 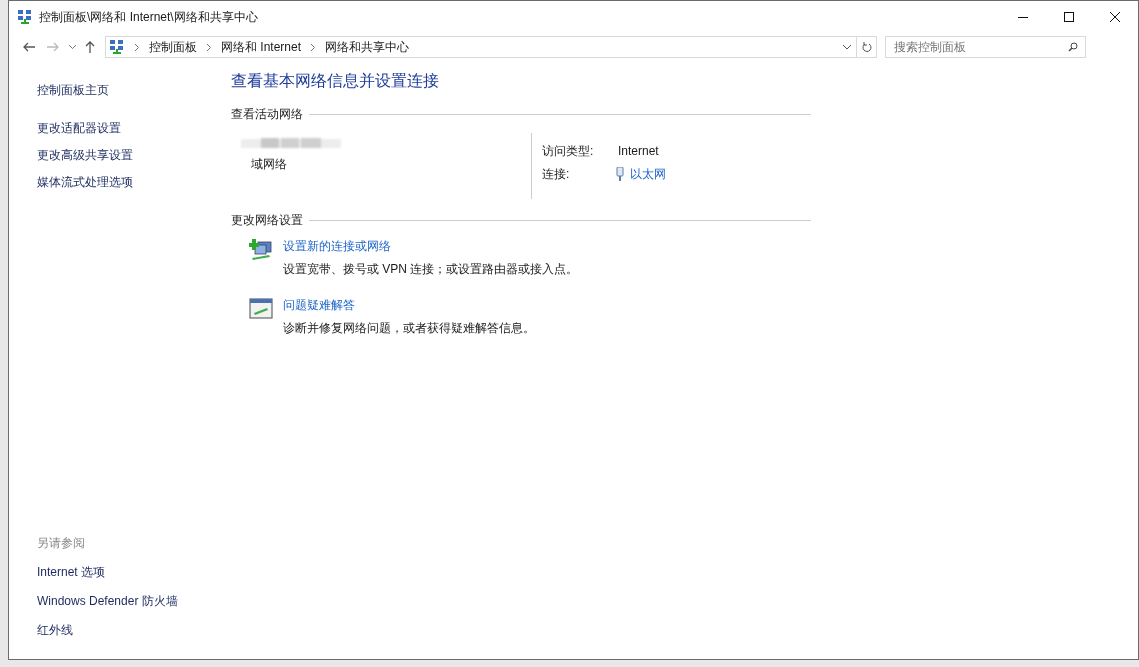 I want to click on breadcrumb-item: 网络和共享中心, so click(x=367, y=47).